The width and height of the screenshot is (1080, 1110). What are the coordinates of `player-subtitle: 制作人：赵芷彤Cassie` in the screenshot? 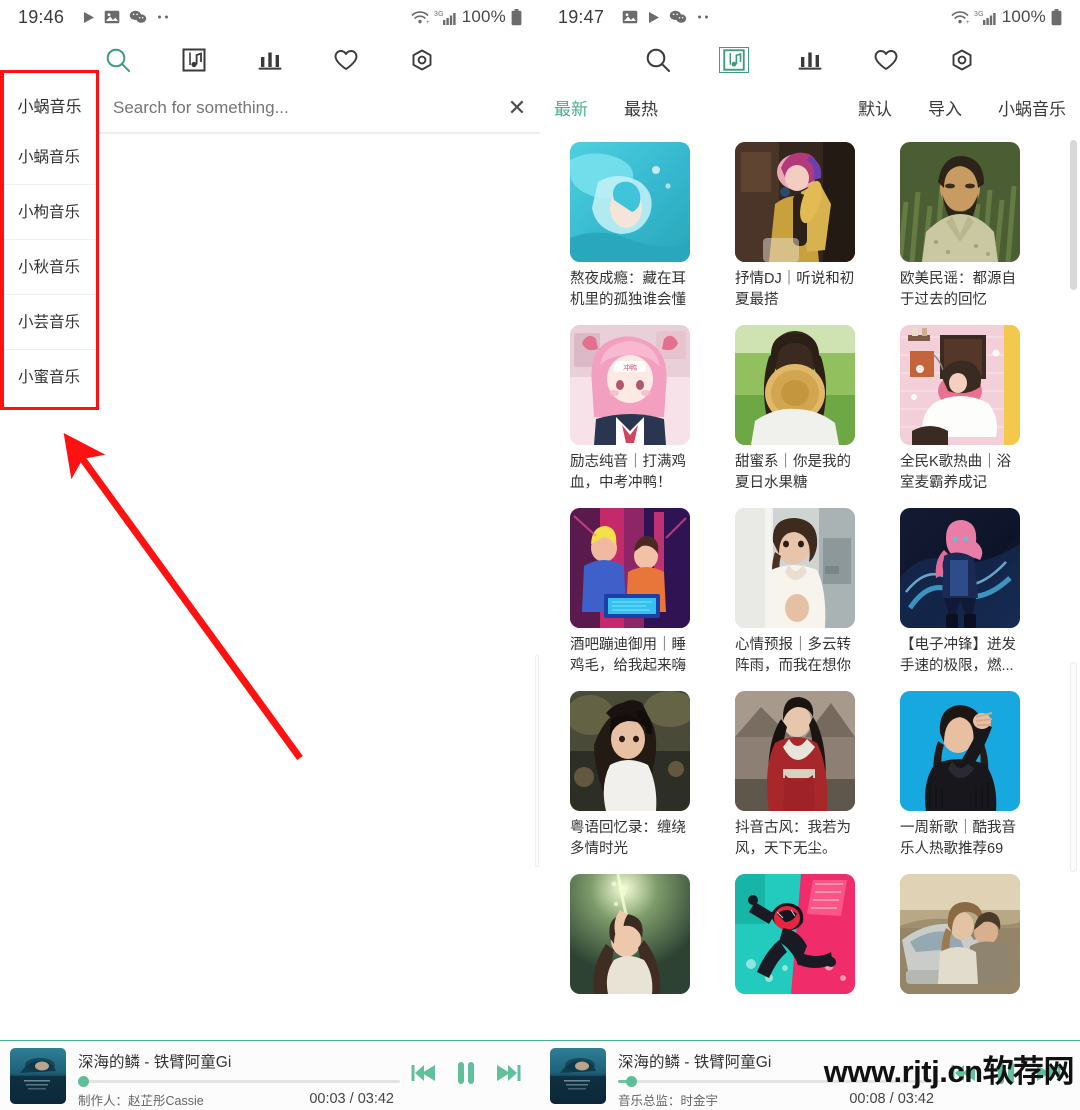 It's located at (141, 1100).